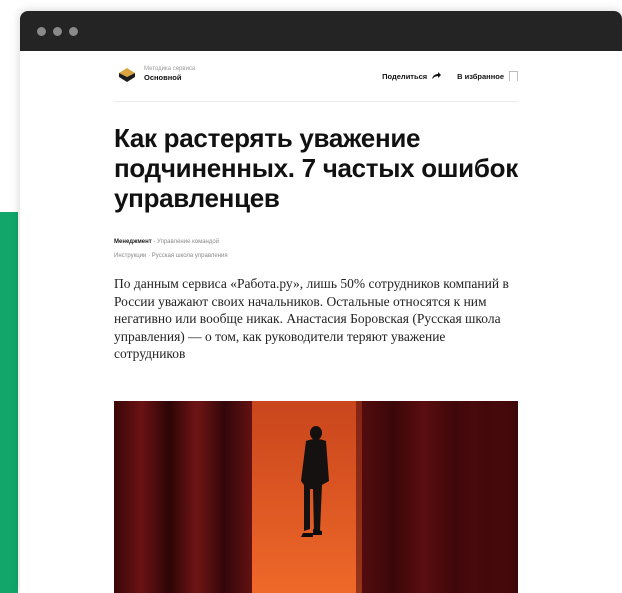  What do you see at coordinates (9, 402) in the screenshot?
I see `green-accent-bar` at bounding box center [9, 402].